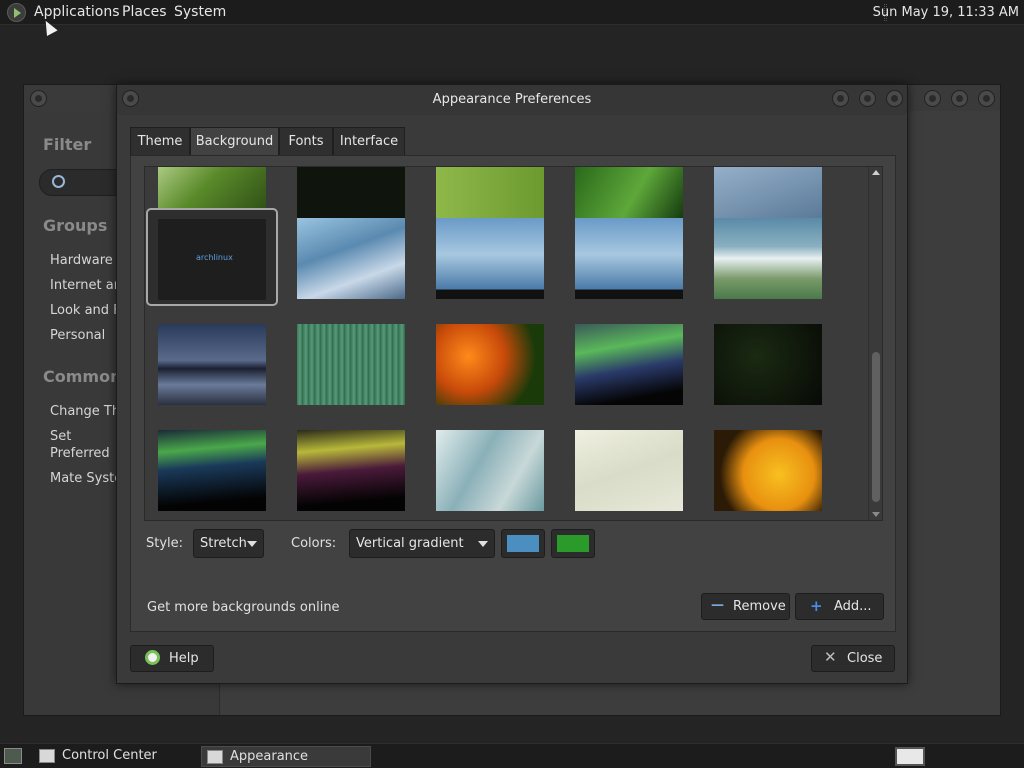  Describe the element at coordinates (84, 445) in the screenshot. I see `task-preferred-applications: Set Preferred Applications` at that location.